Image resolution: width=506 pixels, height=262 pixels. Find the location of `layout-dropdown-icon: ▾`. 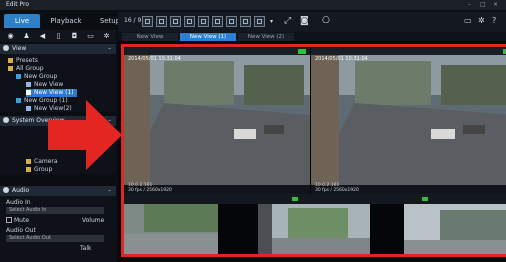

layout-dropdown-icon: ▾ is located at coordinates (271, 21).